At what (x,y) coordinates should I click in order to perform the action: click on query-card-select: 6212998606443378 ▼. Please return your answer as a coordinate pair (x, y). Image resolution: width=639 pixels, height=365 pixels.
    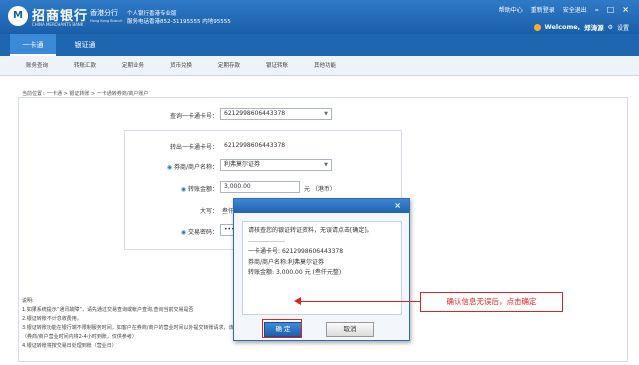
    Looking at the image, I should click on (276, 114).